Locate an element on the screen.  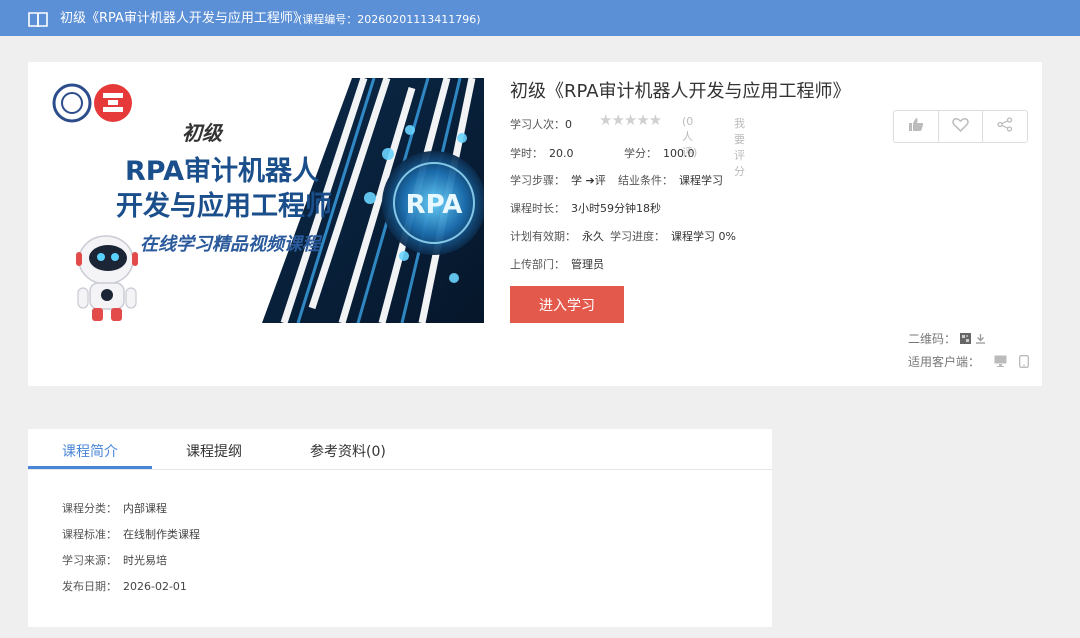
tab-bar: 课程简介 课程提纲 参考资料(0) is located at coordinates (400, 449).